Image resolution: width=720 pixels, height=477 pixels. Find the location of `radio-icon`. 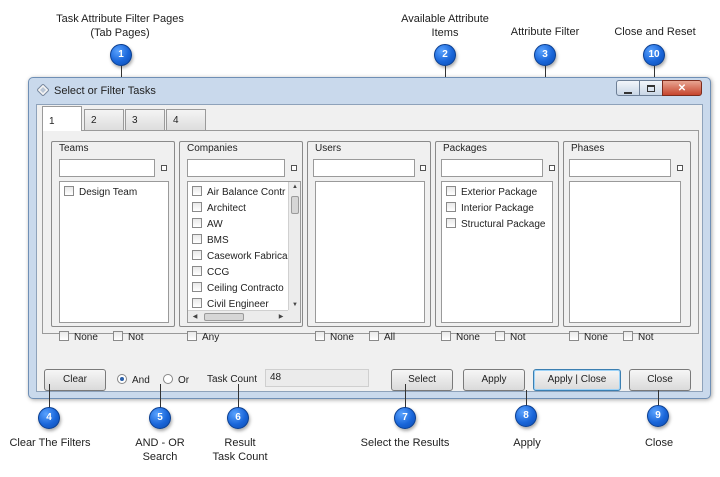

radio-icon is located at coordinates (168, 379).